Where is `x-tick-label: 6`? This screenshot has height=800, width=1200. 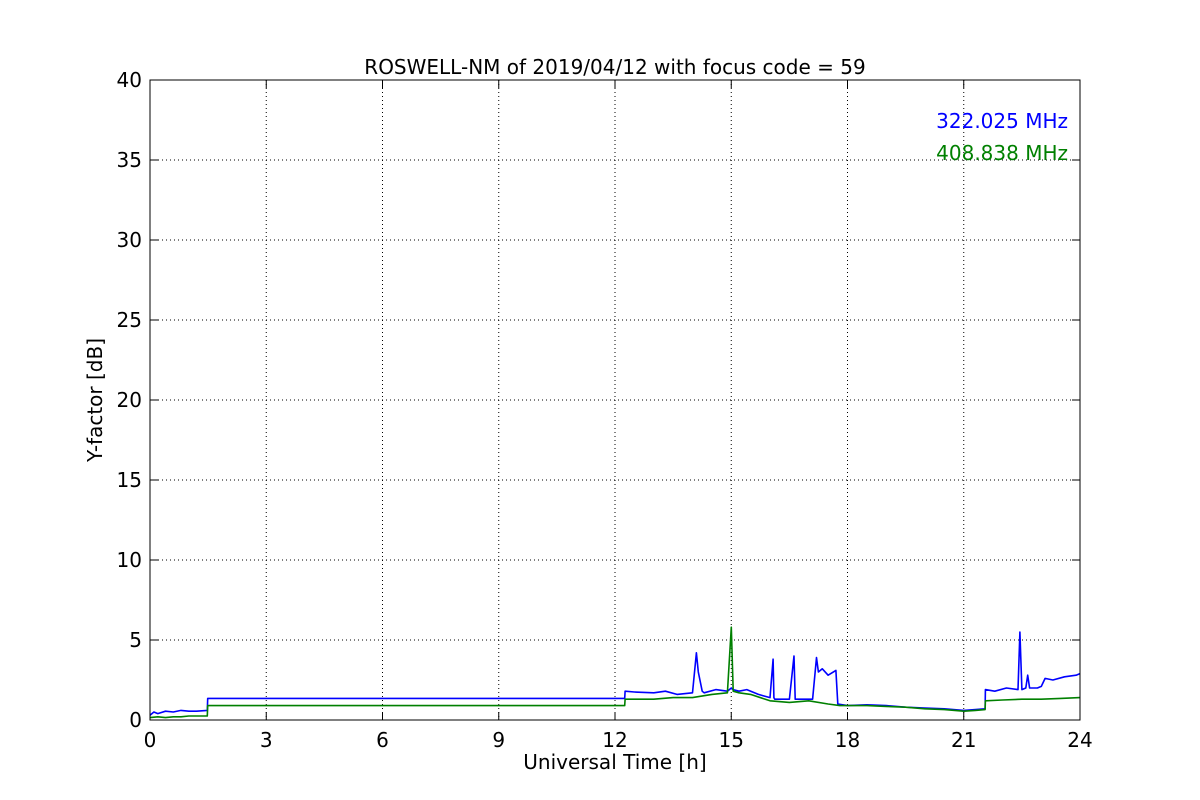
x-tick-label: 6 is located at coordinates (382, 740).